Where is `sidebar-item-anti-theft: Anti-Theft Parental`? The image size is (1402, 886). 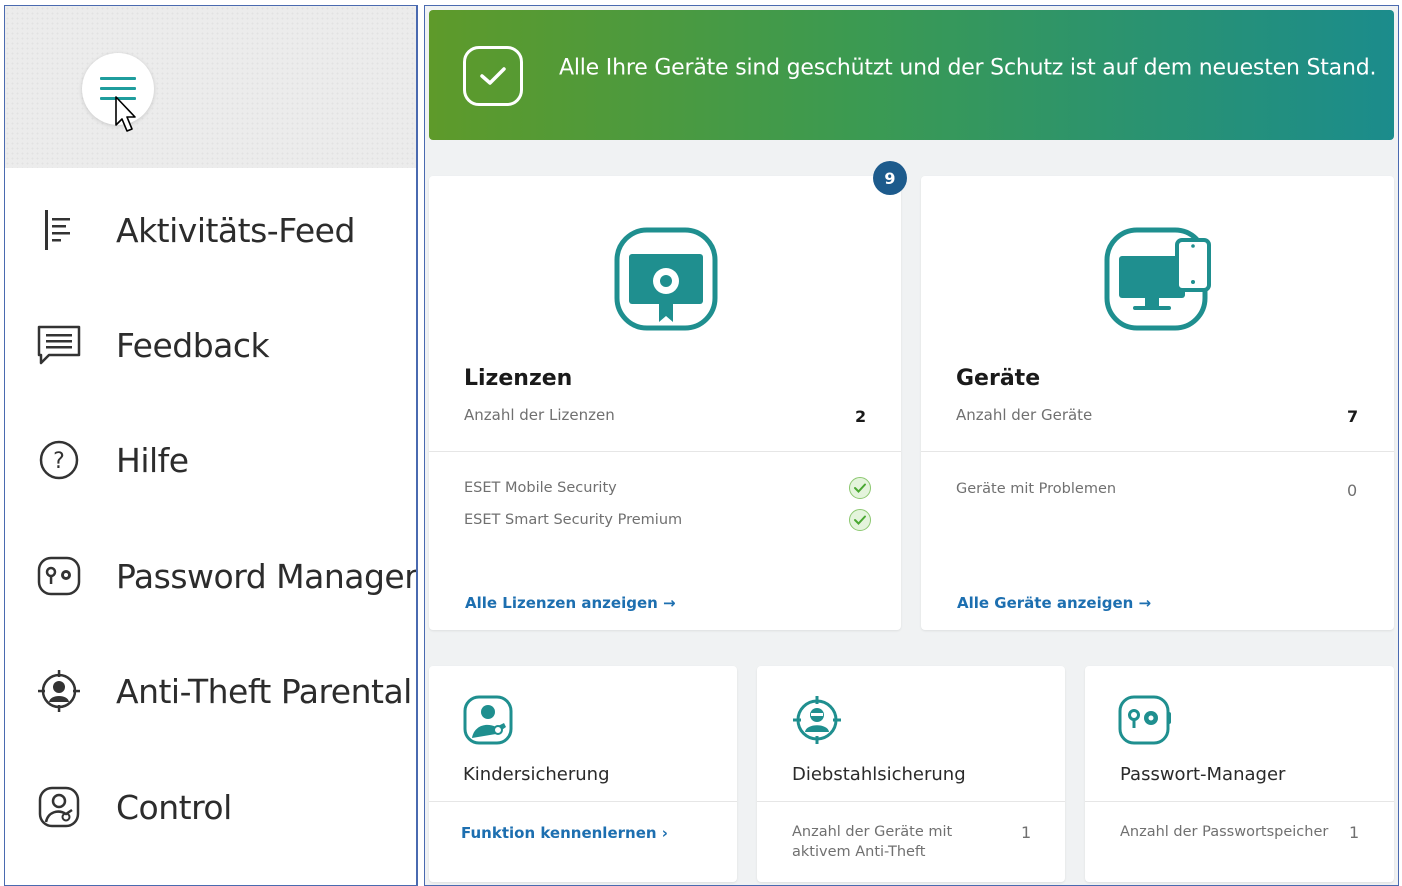
sidebar-item-anti-theft: Anti-Theft Parental is located at coordinates (210, 691).